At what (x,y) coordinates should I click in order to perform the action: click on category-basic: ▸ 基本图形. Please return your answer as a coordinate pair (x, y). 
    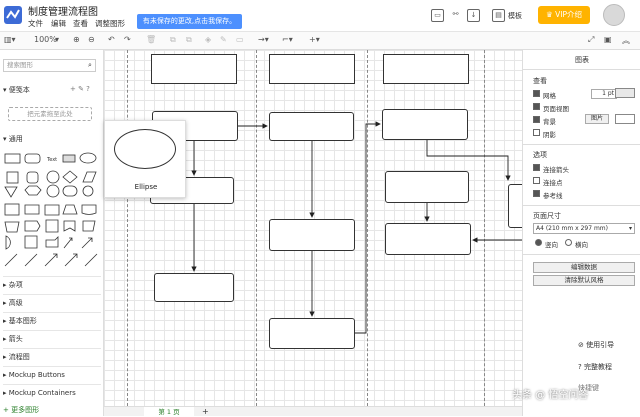
    Looking at the image, I should click on (52, 320).